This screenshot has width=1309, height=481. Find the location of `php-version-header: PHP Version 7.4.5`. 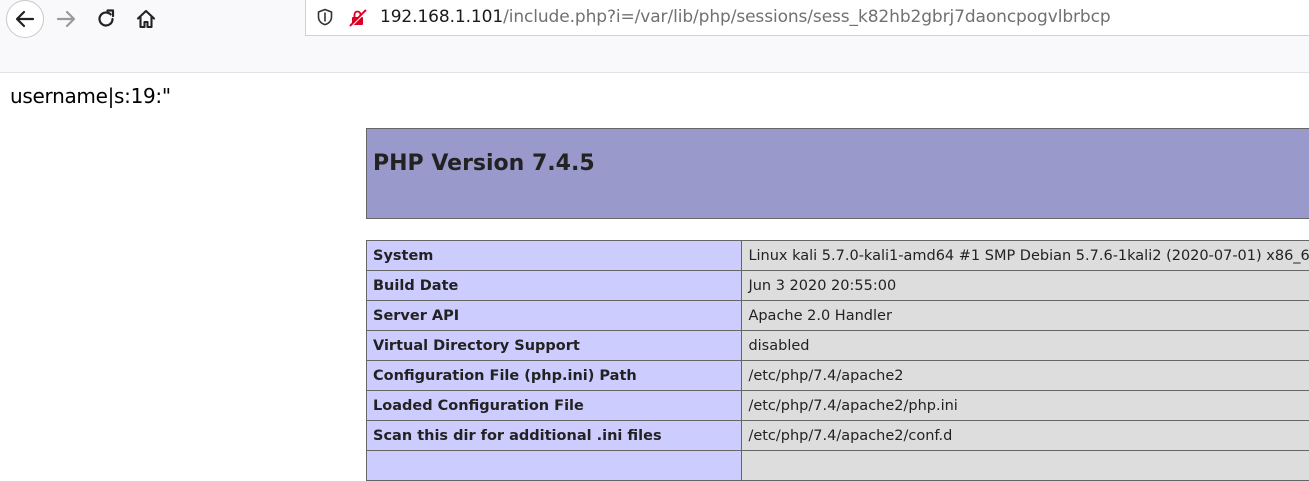

php-version-header: PHP Version 7.4.5 is located at coordinates (837, 173).